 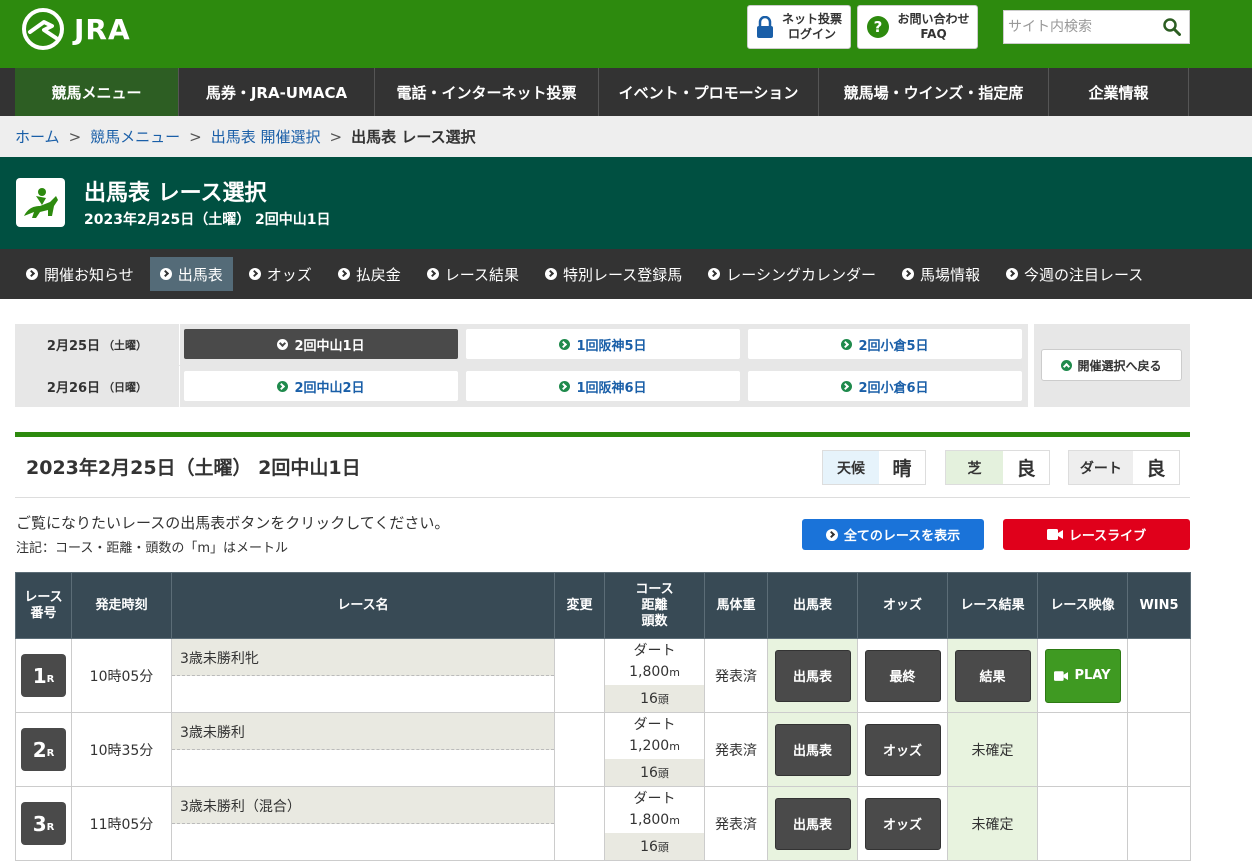 I want to click on nav-baken: 馬券・JRA-UMACA, so click(x=277, y=92).